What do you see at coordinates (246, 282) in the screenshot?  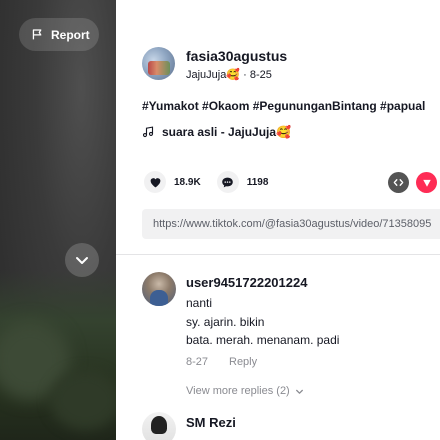 I see `comment-username: user9451722201224` at bounding box center [246, 282].